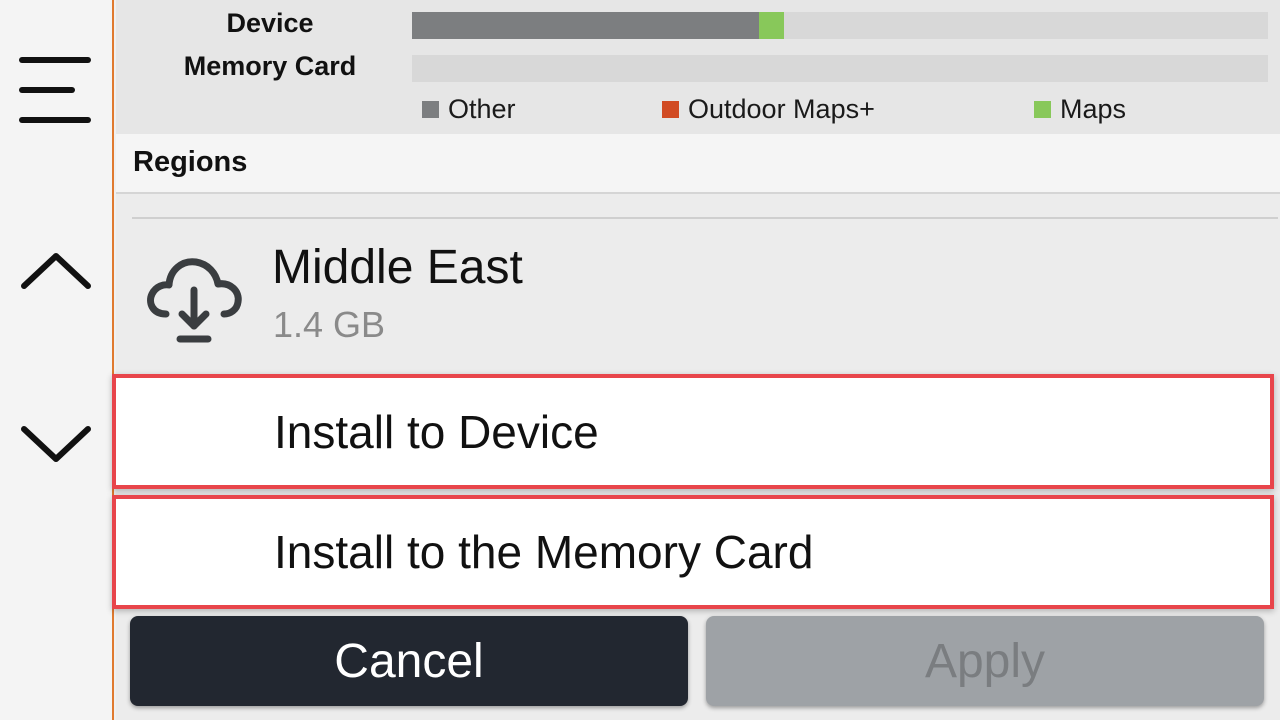 The height and width of the screenshot is (720, 1280). What do you see at coordinates (840, 25) in the screenshot?
I see `device-storage-bar` at bounding box center [840, 25].